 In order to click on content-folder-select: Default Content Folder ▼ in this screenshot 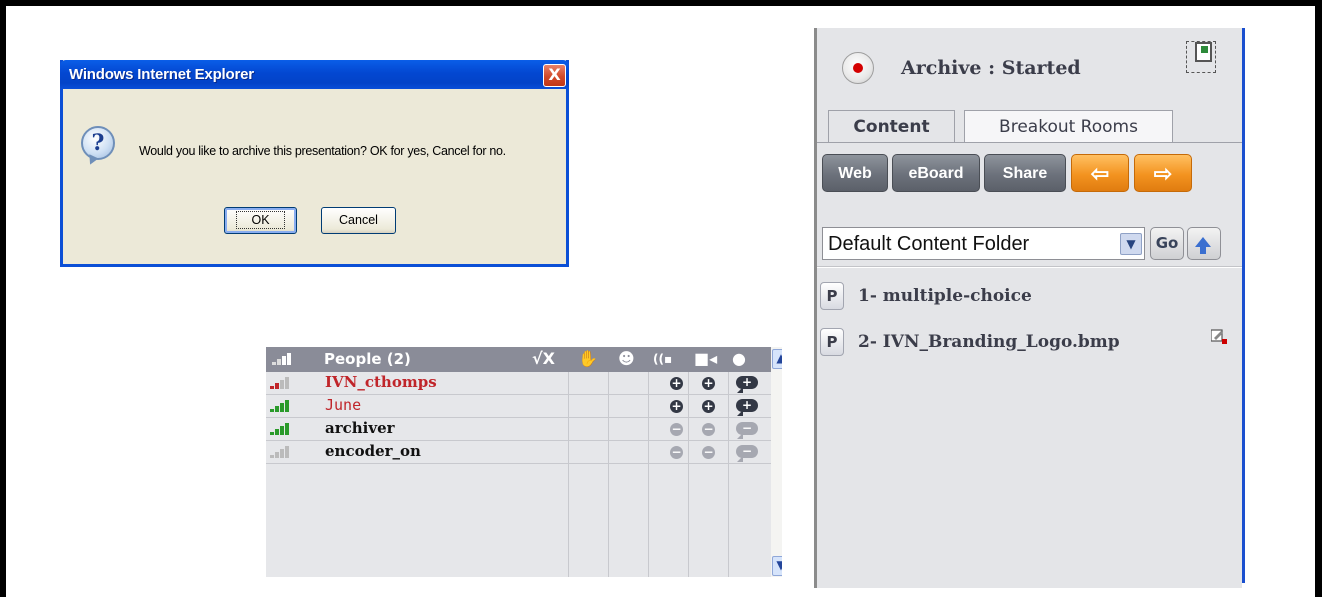, I will do `click(983, 243)`.